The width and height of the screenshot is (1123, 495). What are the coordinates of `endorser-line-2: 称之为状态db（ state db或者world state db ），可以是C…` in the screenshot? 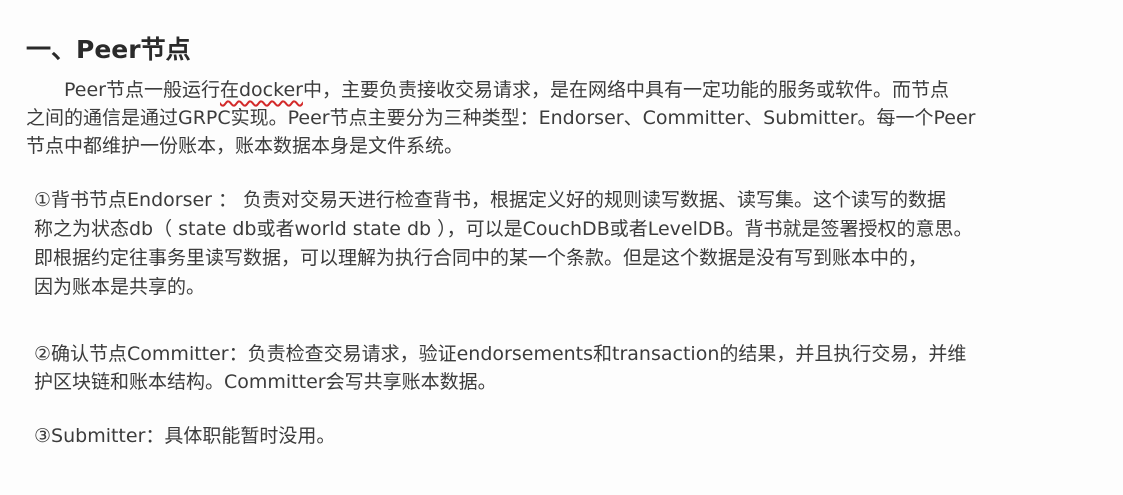 It's located at (503, 229).